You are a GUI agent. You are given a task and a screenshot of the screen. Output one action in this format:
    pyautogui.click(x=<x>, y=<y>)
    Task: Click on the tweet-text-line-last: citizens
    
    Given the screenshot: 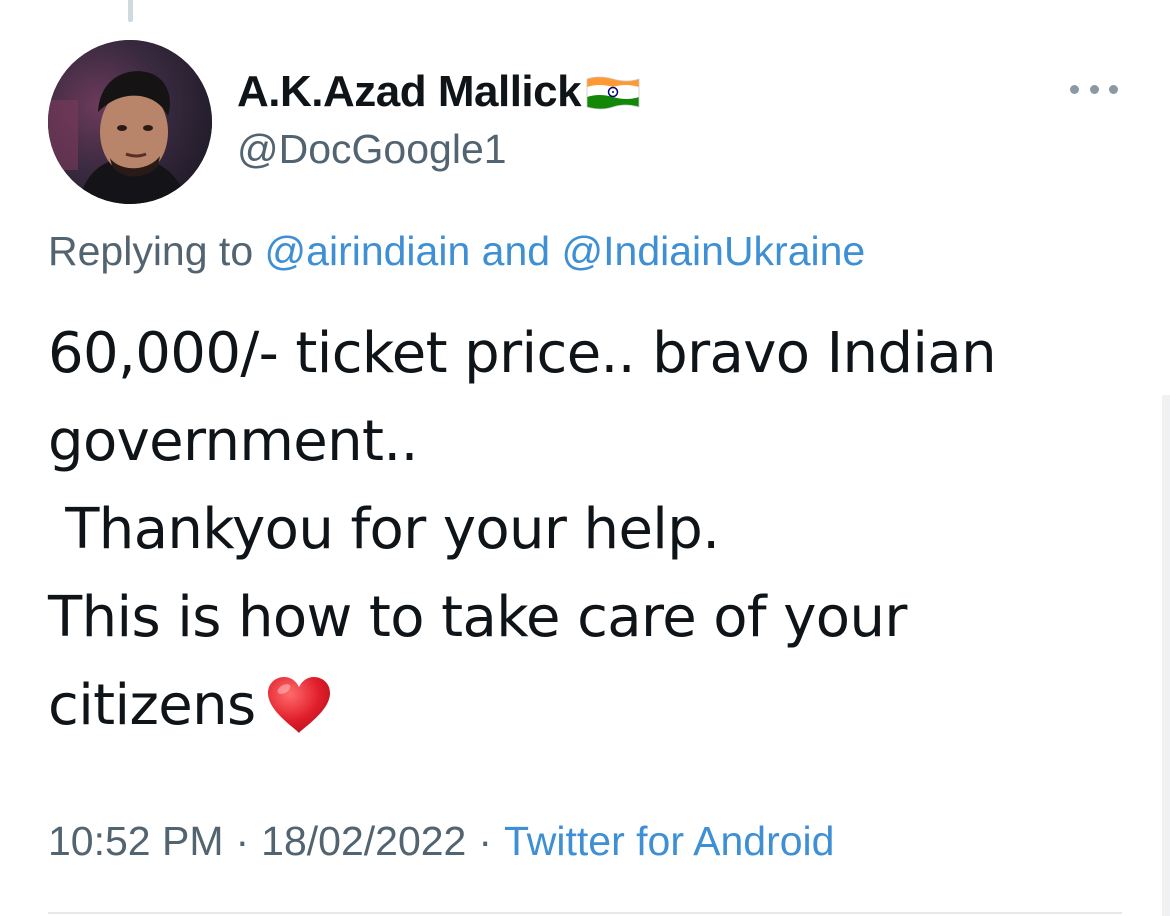 What is the action you would take?
    pyautogui.click(x=588, y=706)
    